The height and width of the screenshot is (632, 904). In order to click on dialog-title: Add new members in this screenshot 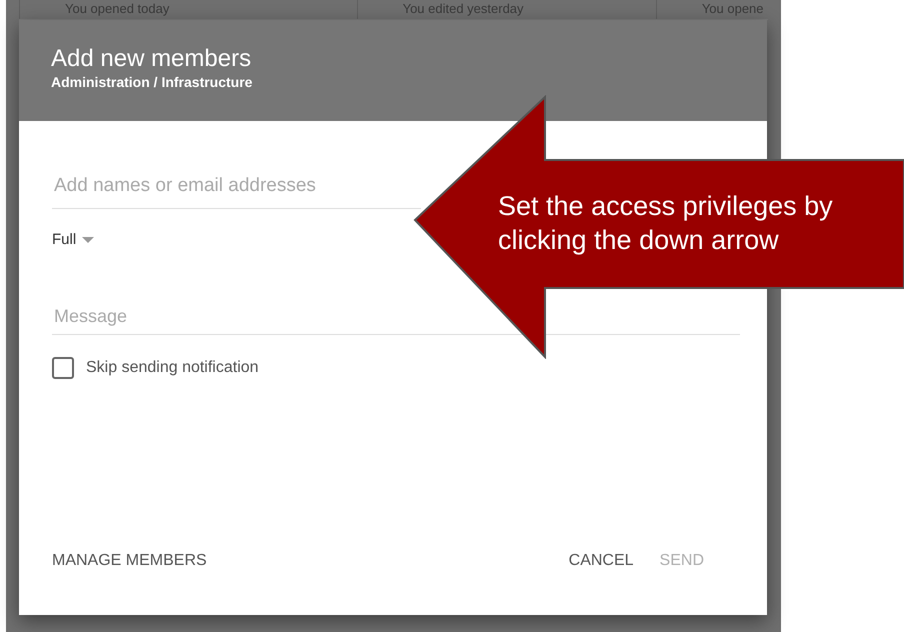, I will do `click(151, 59)`.